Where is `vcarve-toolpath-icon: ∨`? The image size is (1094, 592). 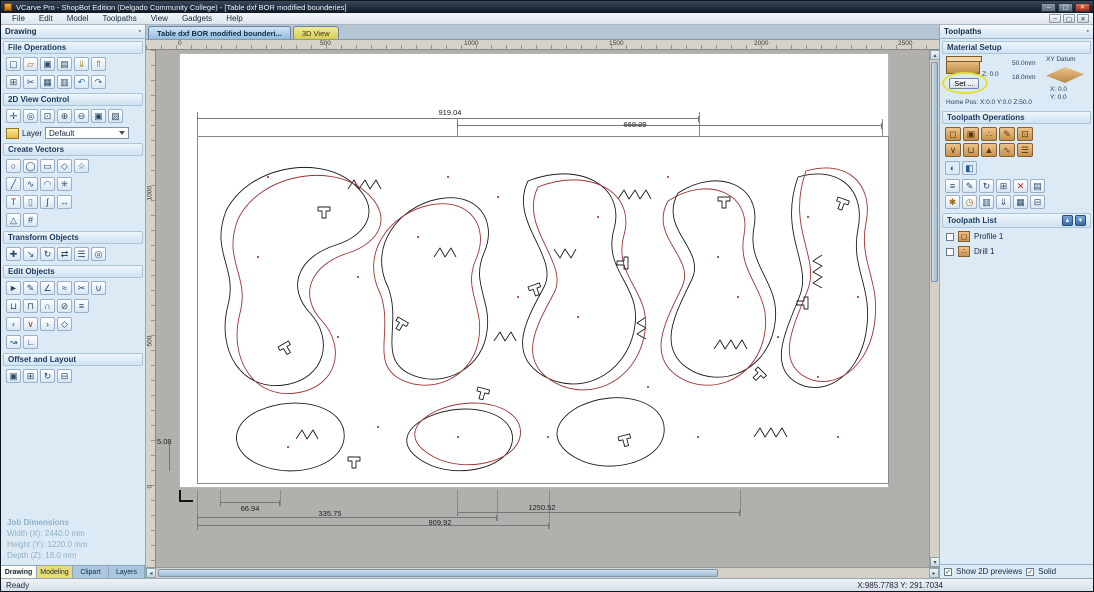
vcarve-toolpath-icon: ∨ is located at coordinates (953, 150).